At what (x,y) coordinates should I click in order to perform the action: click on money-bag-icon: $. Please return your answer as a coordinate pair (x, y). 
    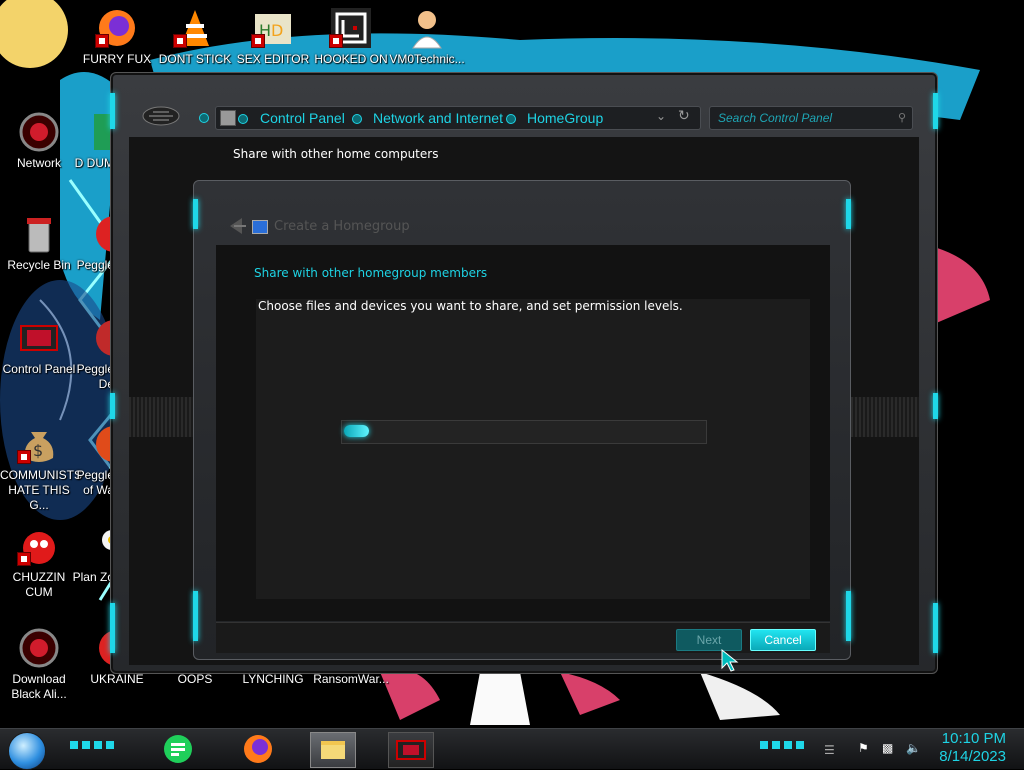
    Looking at the image, I should click on (39, 444).